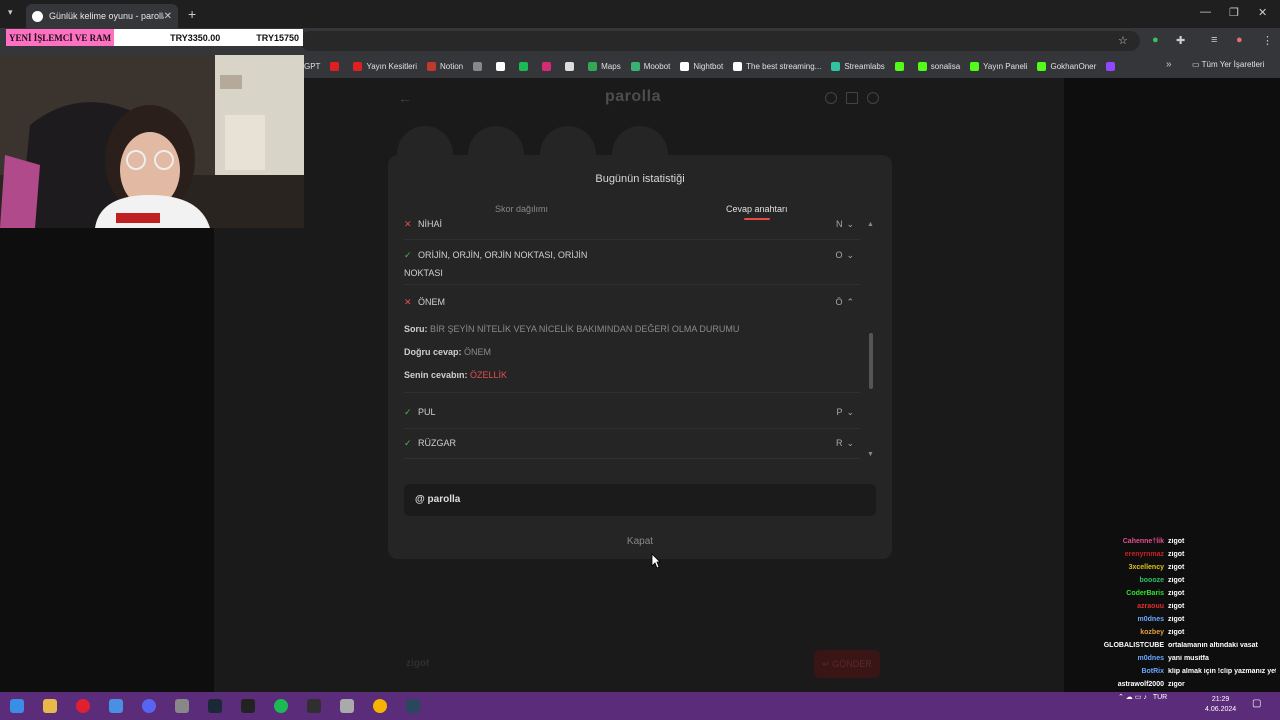 This screenshot has height=720, width=1280. What do you see at coordinates (1234, 12) in the screenshot?
I see `maximize-icon: ❐` at bounding box center [1234, 12].